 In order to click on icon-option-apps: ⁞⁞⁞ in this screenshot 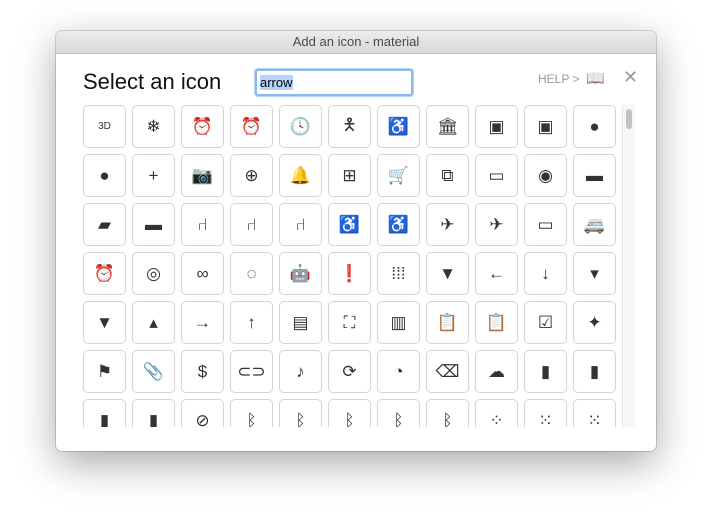, I will do `click(398, 273)`.